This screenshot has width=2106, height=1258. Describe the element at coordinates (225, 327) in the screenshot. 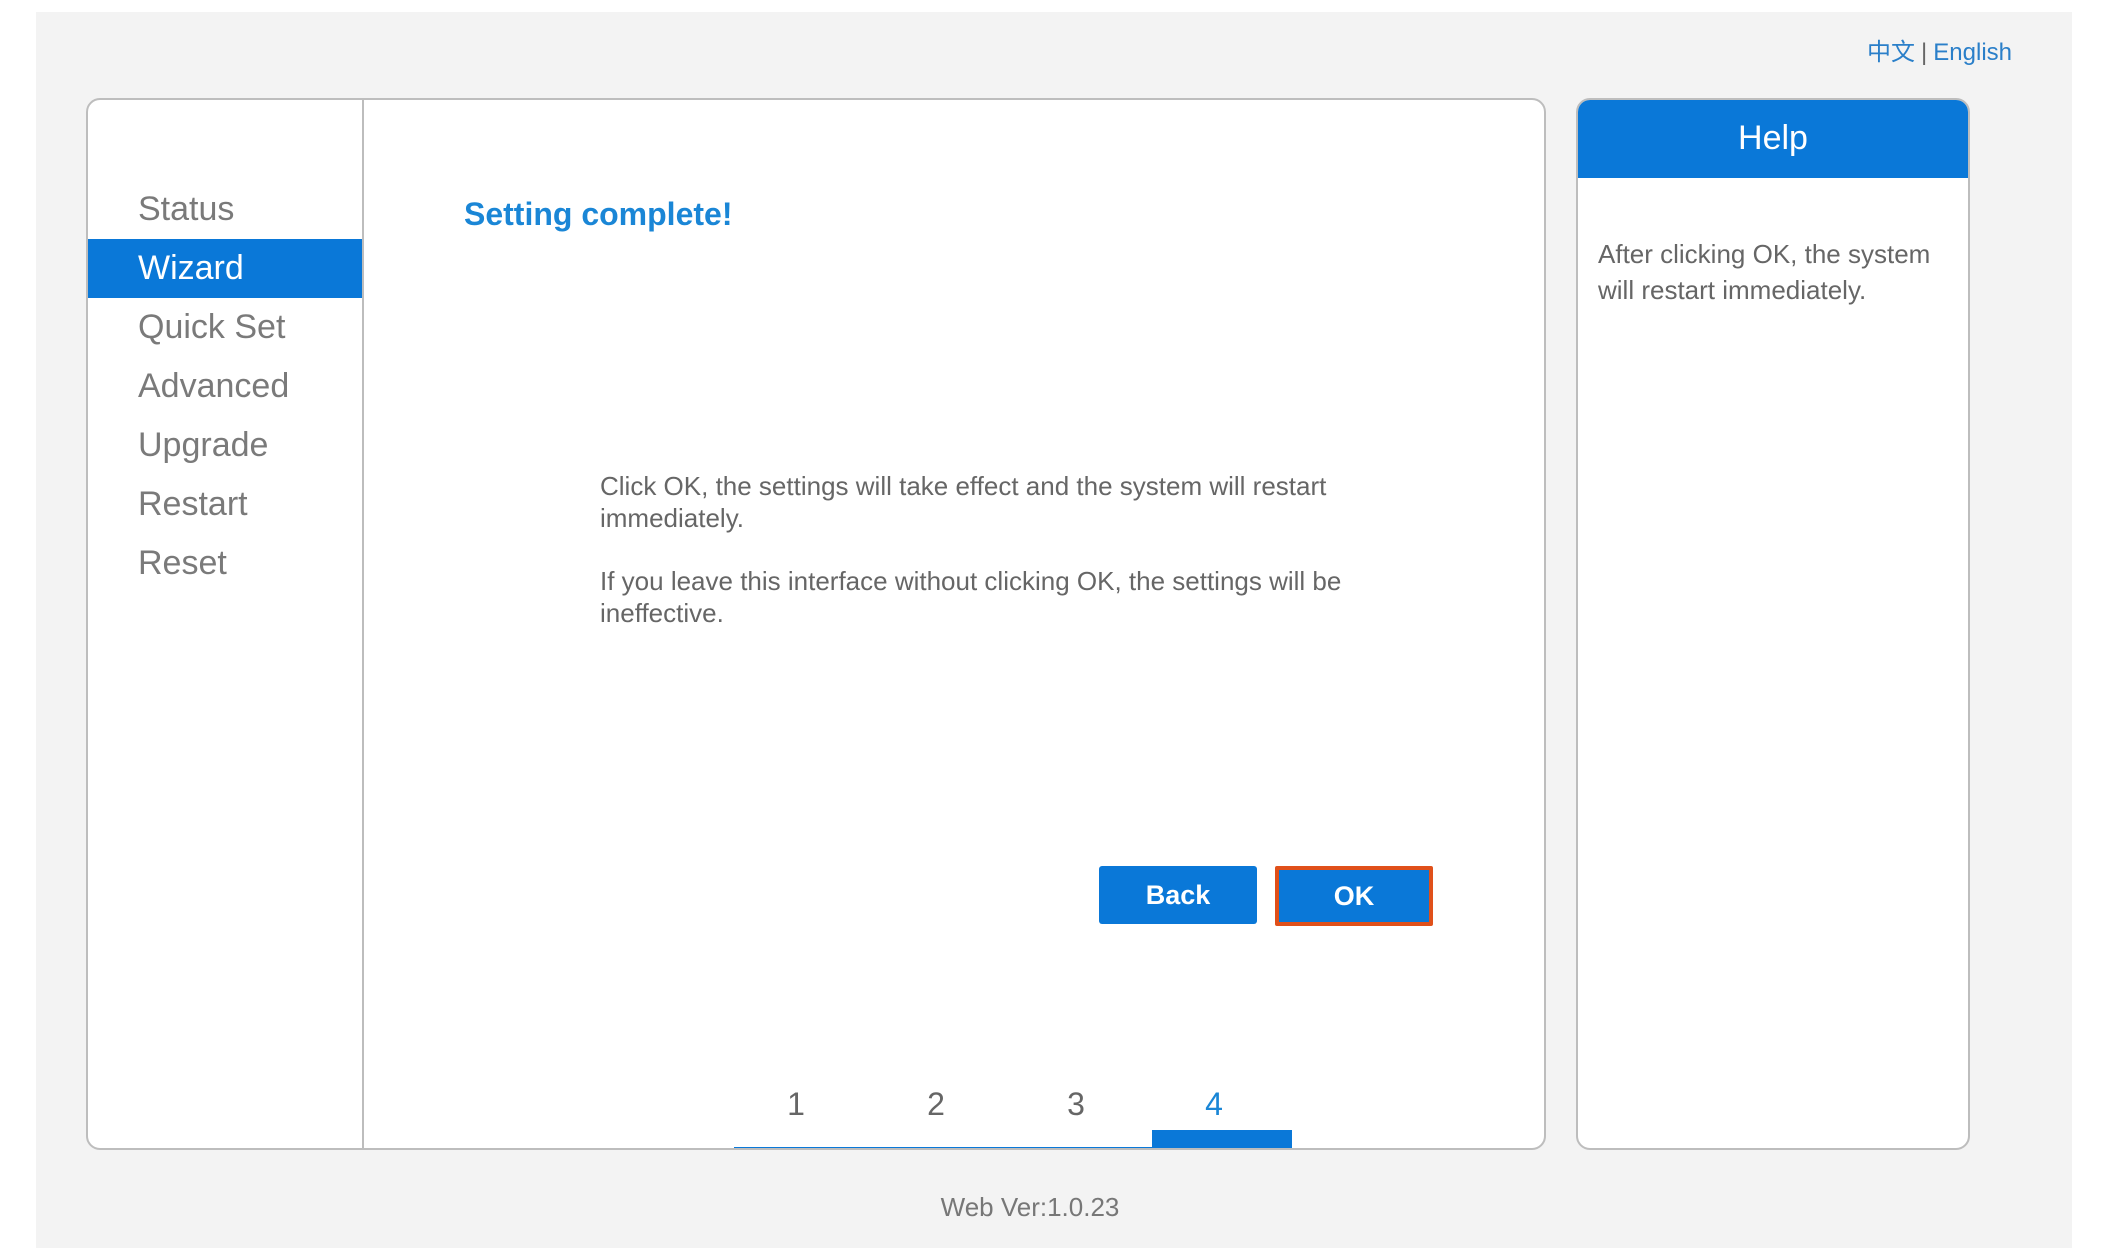

I see `sidebar-item-quick-set: Quick Set` at that location.